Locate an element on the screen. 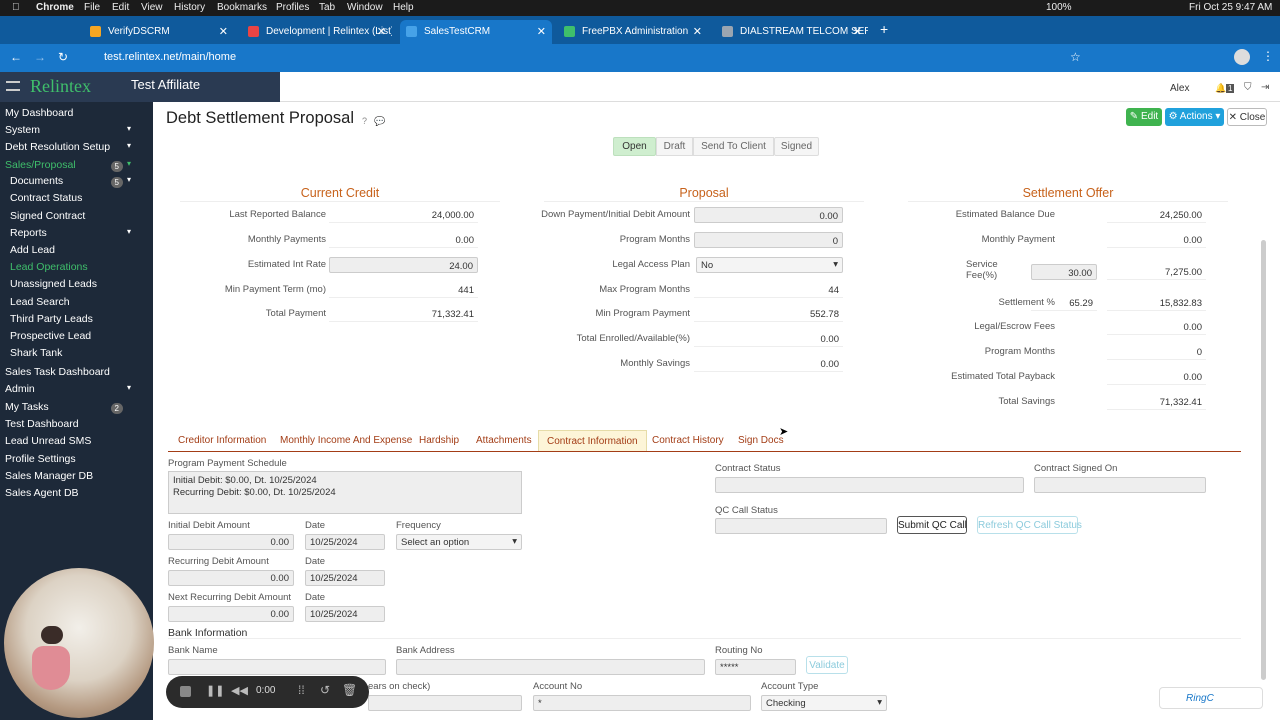  sidebar-item: Test Dashboard is located at coordinates (76, 426).